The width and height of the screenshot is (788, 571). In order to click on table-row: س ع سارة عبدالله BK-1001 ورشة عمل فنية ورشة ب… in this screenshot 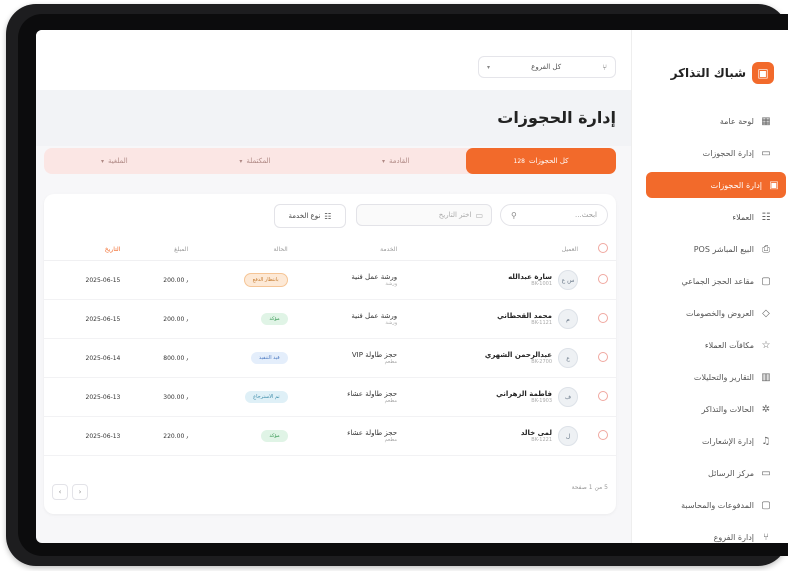, I will do `click(330, 280)`.